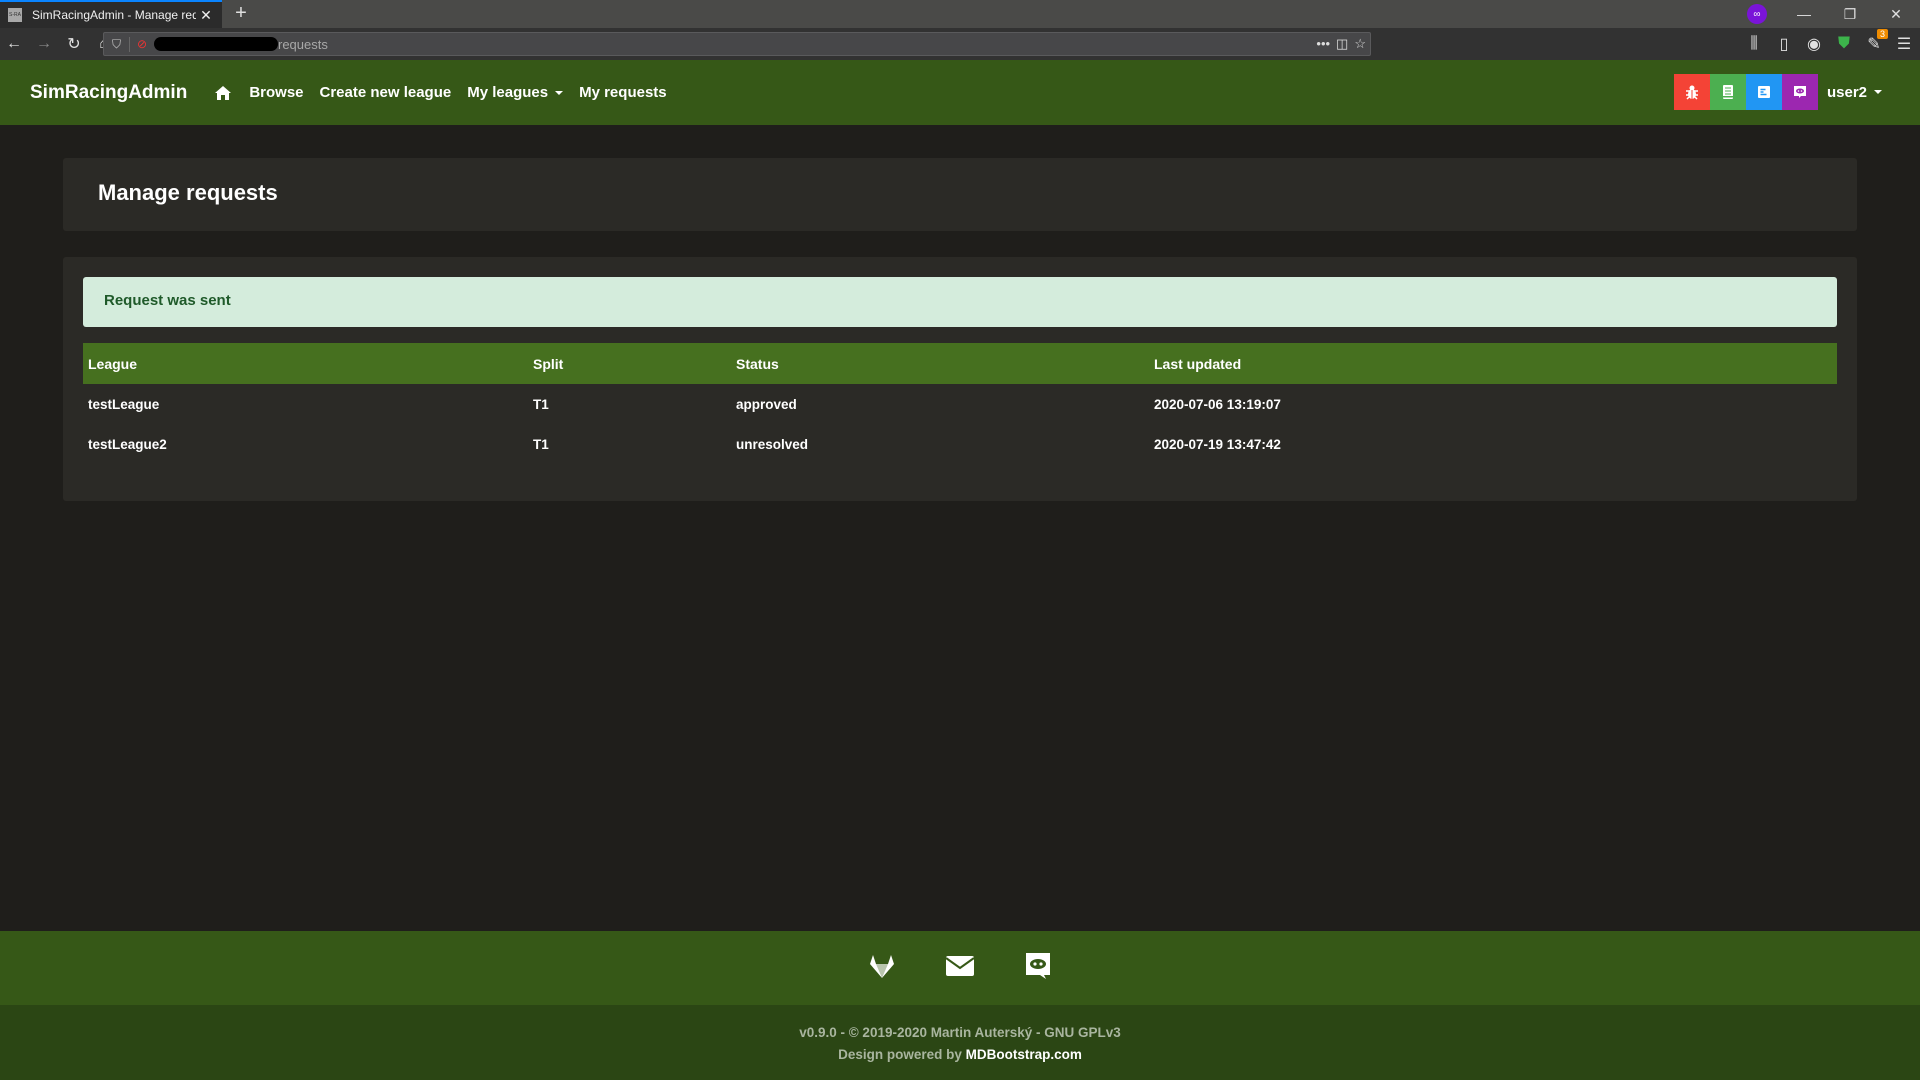 The height and width of the screenshot is (1080, 1920). I want to click on cell-league: testLeague, so click(124, 404).